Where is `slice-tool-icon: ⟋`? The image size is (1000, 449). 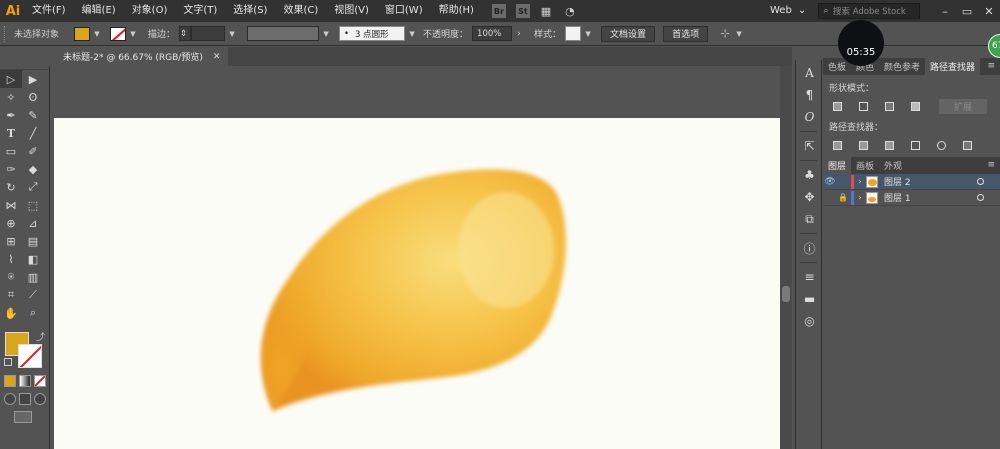 slice-tool-icon: ⟋ is located at coordinates (33, 295).